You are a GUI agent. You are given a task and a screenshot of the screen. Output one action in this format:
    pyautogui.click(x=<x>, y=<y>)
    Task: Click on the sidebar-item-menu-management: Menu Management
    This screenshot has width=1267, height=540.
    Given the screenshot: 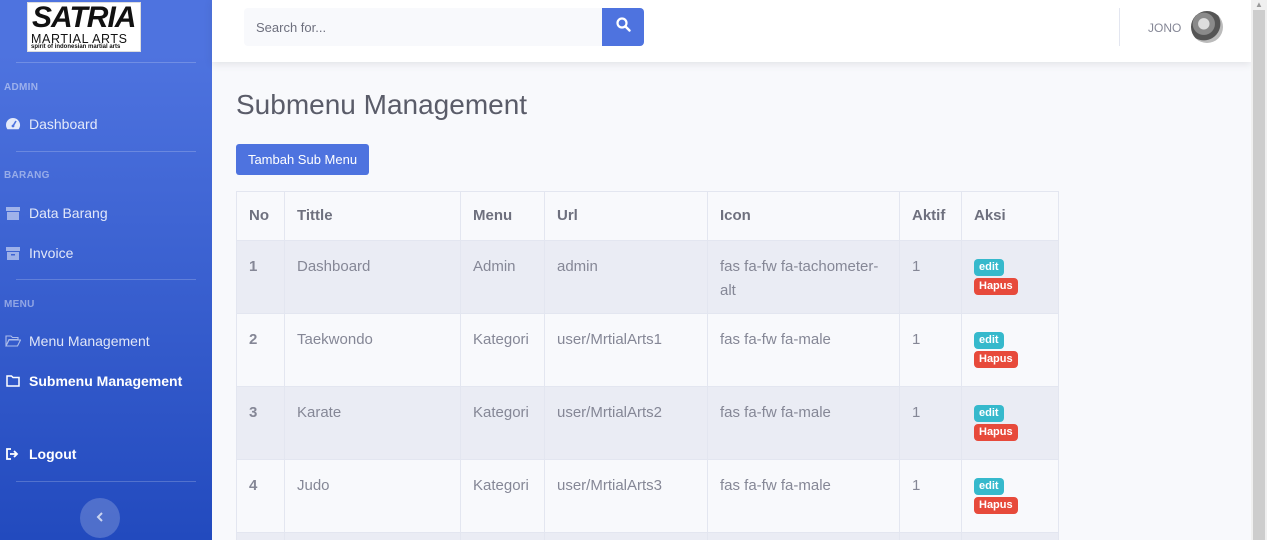 What is the action you would take?
    pyautogui.click(x=77, y=341)
    